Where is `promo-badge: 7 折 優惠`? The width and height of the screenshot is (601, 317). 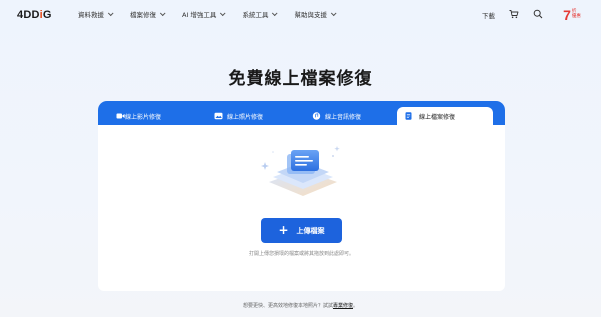 promo-badge: 7 折 優惠 is located at coordinates (572, 15).